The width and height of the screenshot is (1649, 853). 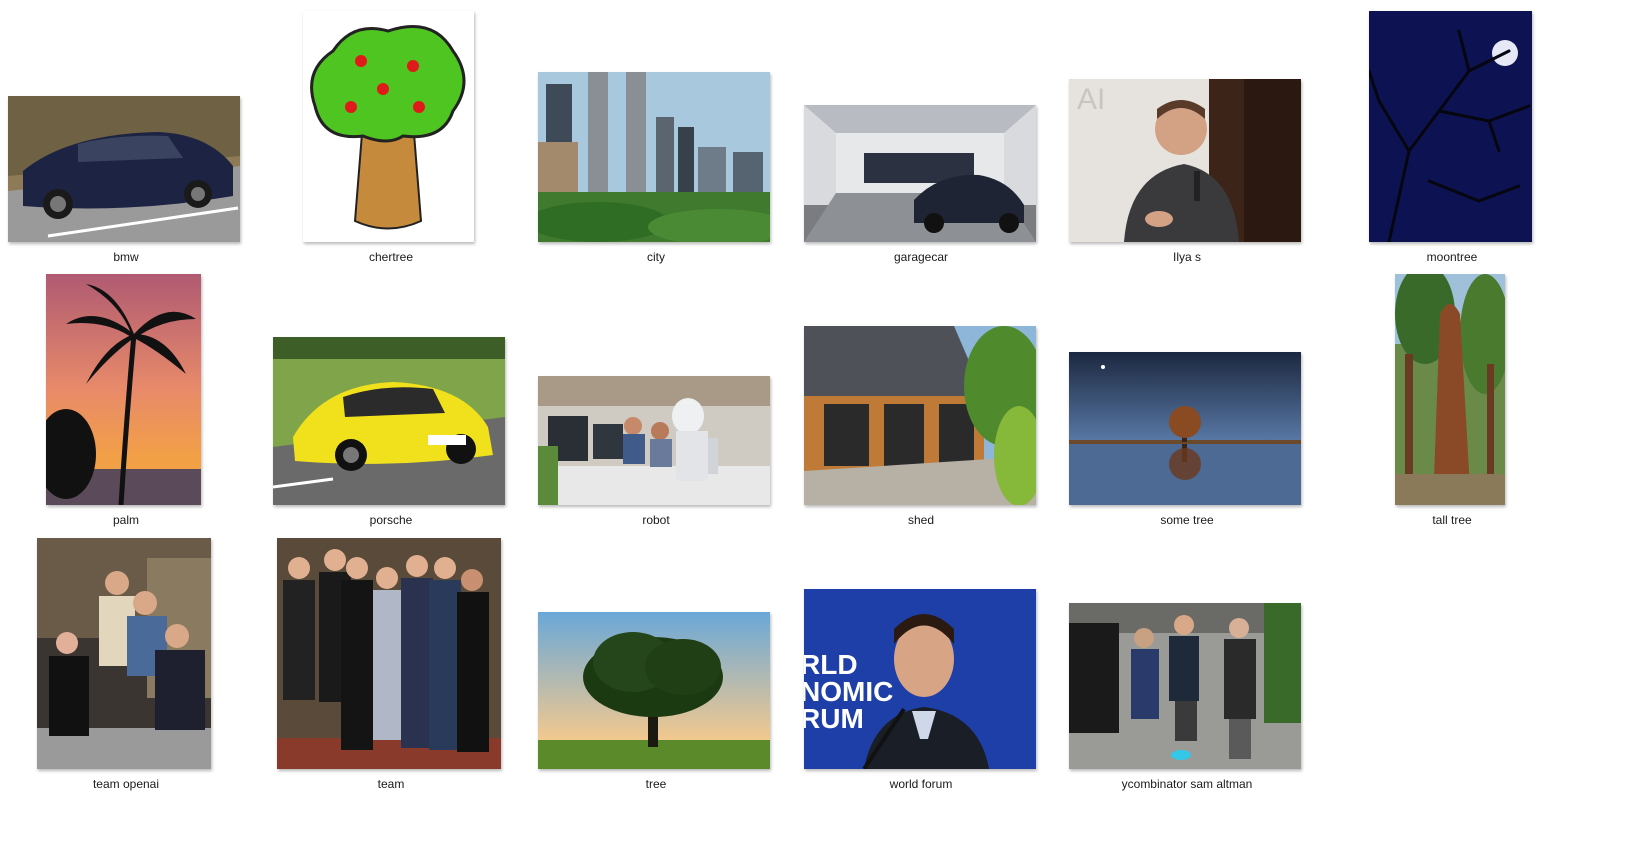 I want to click on some-tree-label: some tree, so click(x=1187, y=520).